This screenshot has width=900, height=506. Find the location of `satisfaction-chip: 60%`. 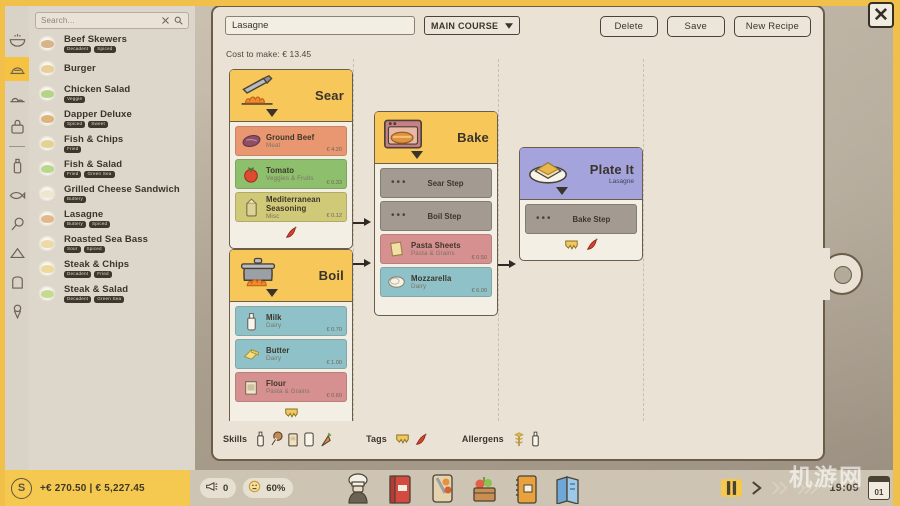

satisfaction-chip: 60% is located at coordinates (268, 488).